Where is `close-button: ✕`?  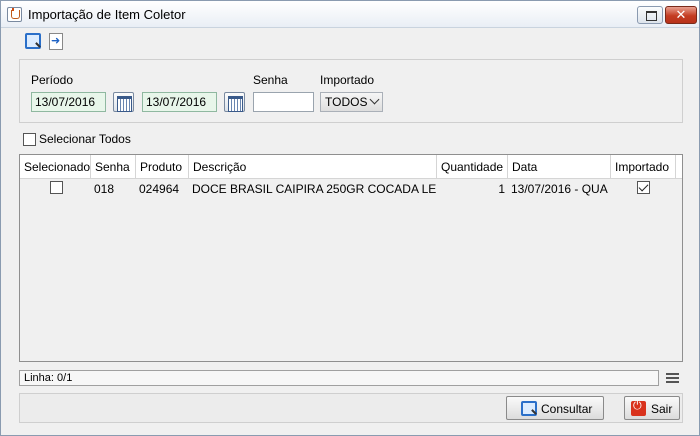 close-button: ✕ is located at coordinates (681, 15).